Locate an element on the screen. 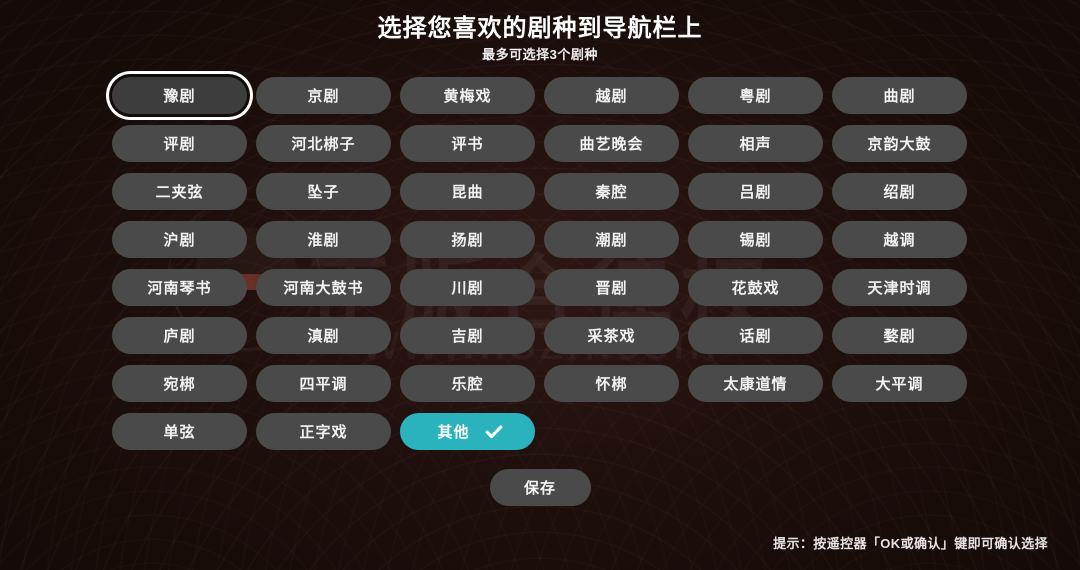 Image resolution: width=1080 pixels, height=570 pixels. genre-chip-label: 天津时调 is located at coordinates (899, 288).